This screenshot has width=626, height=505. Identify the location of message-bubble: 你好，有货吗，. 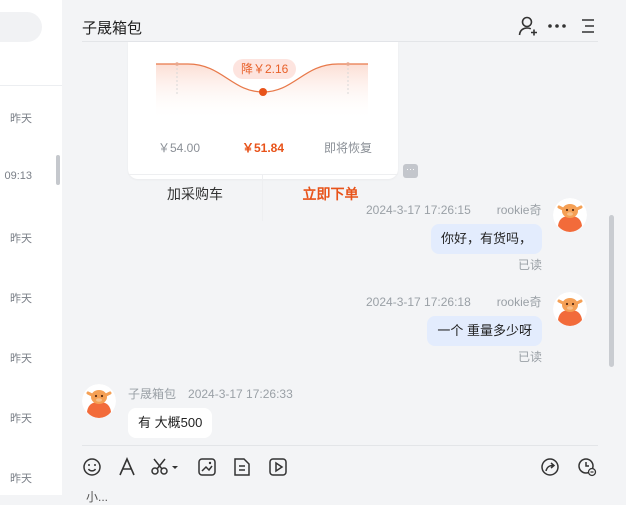
(486, 239).